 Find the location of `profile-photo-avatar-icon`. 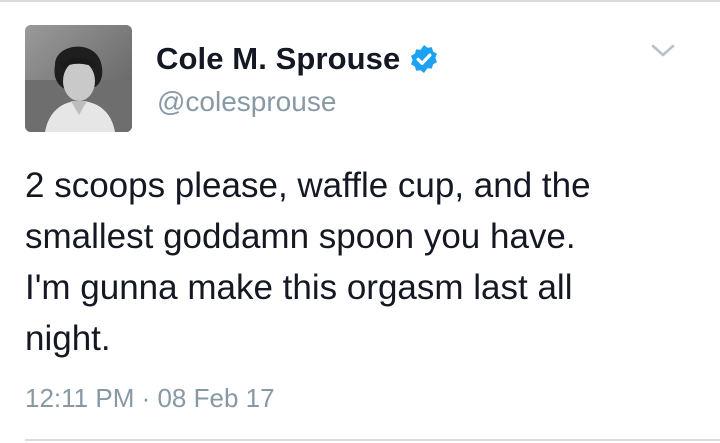

profile-photo-avatar-icon is located at coordinates (78, 78).